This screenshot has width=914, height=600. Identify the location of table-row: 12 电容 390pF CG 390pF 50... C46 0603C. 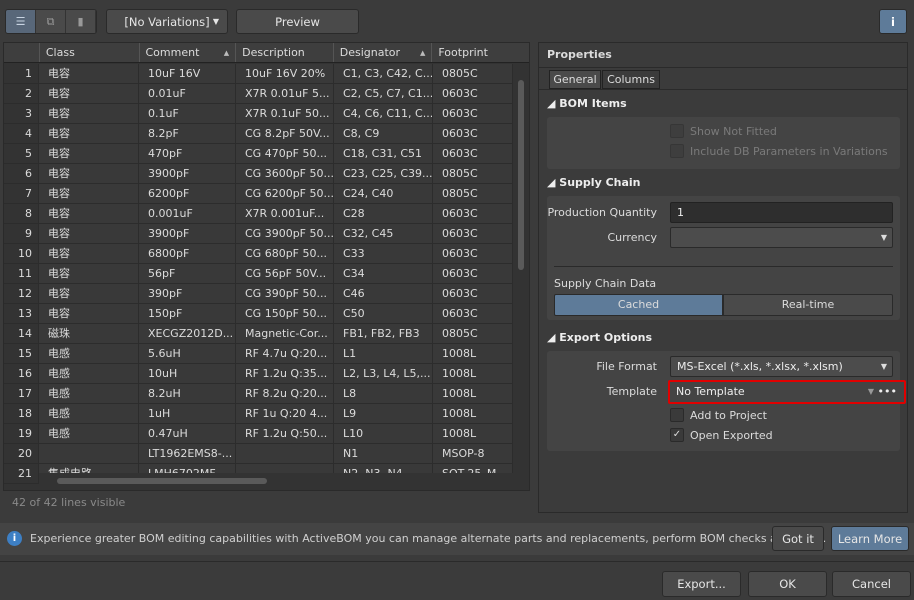
(258, 294).